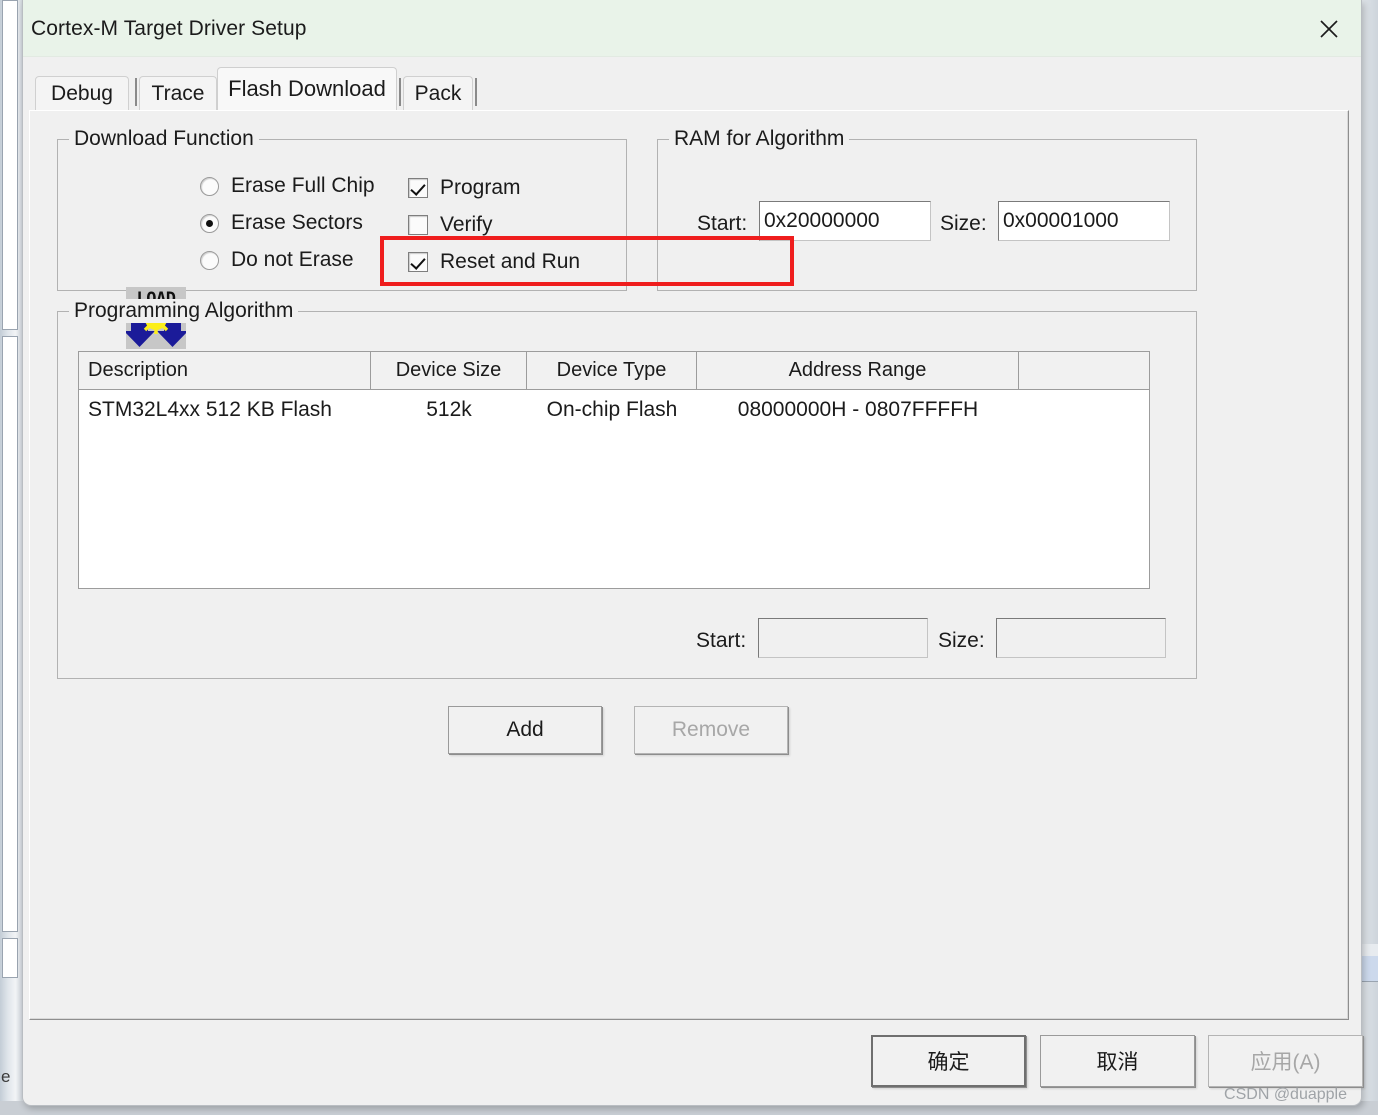  What do you see at coordinates (961, 640) in the screenshot?
I see `algorithm-size-label: Size:` at bounding box center [961, 640].